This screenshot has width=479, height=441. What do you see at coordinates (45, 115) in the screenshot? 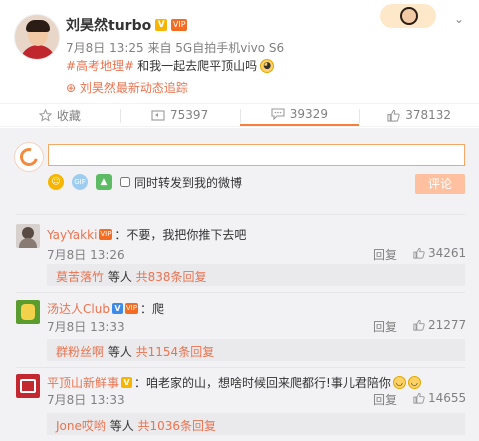
I see `star-icon` at bounding box center [45, 115].